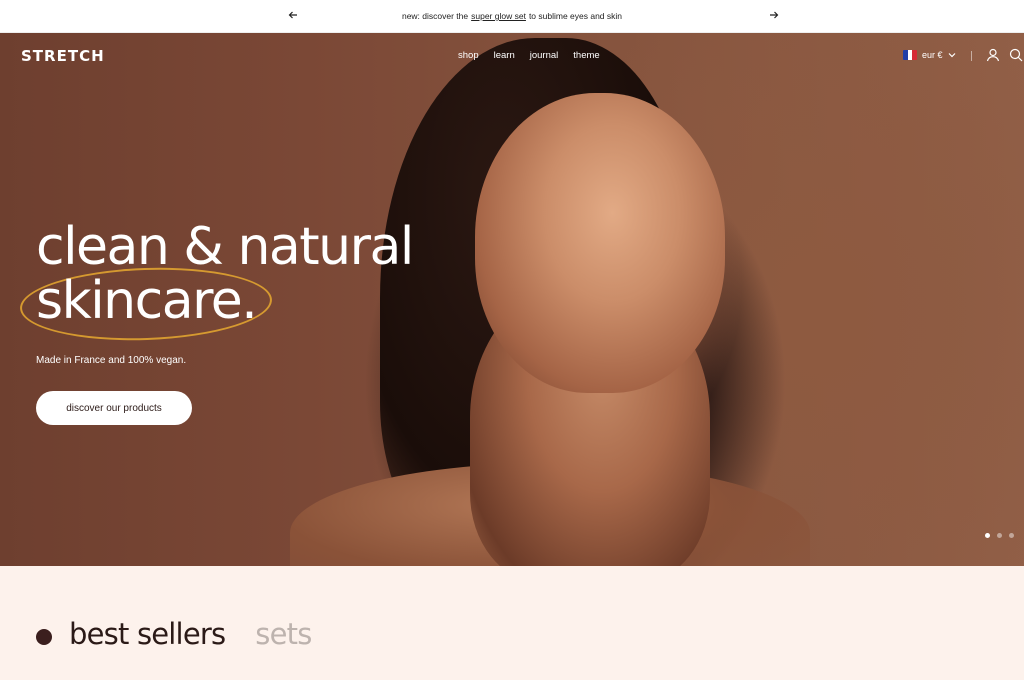  What do you see at coordinates (111, 360) in the screenshot?
I see `hero-tagline: Made in France and 100% vegan.` at bounding box center [111, 360].